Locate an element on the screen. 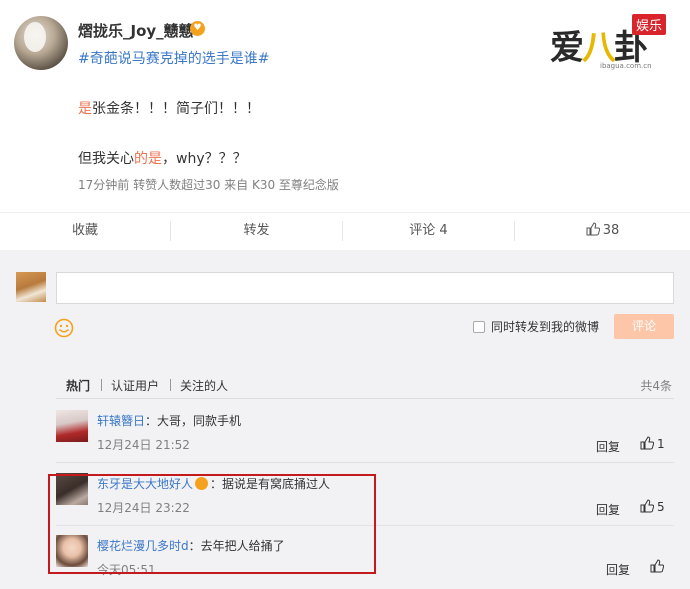 The width and height of the screenshot is (690, 589). watermark-tag: 娱乐 is located at coordinates (649, 24).